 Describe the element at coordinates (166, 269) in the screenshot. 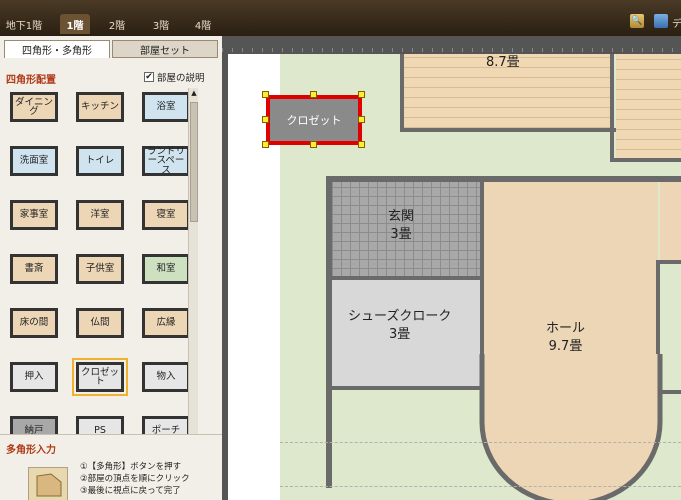

I see `room-button: 和室` at that location.